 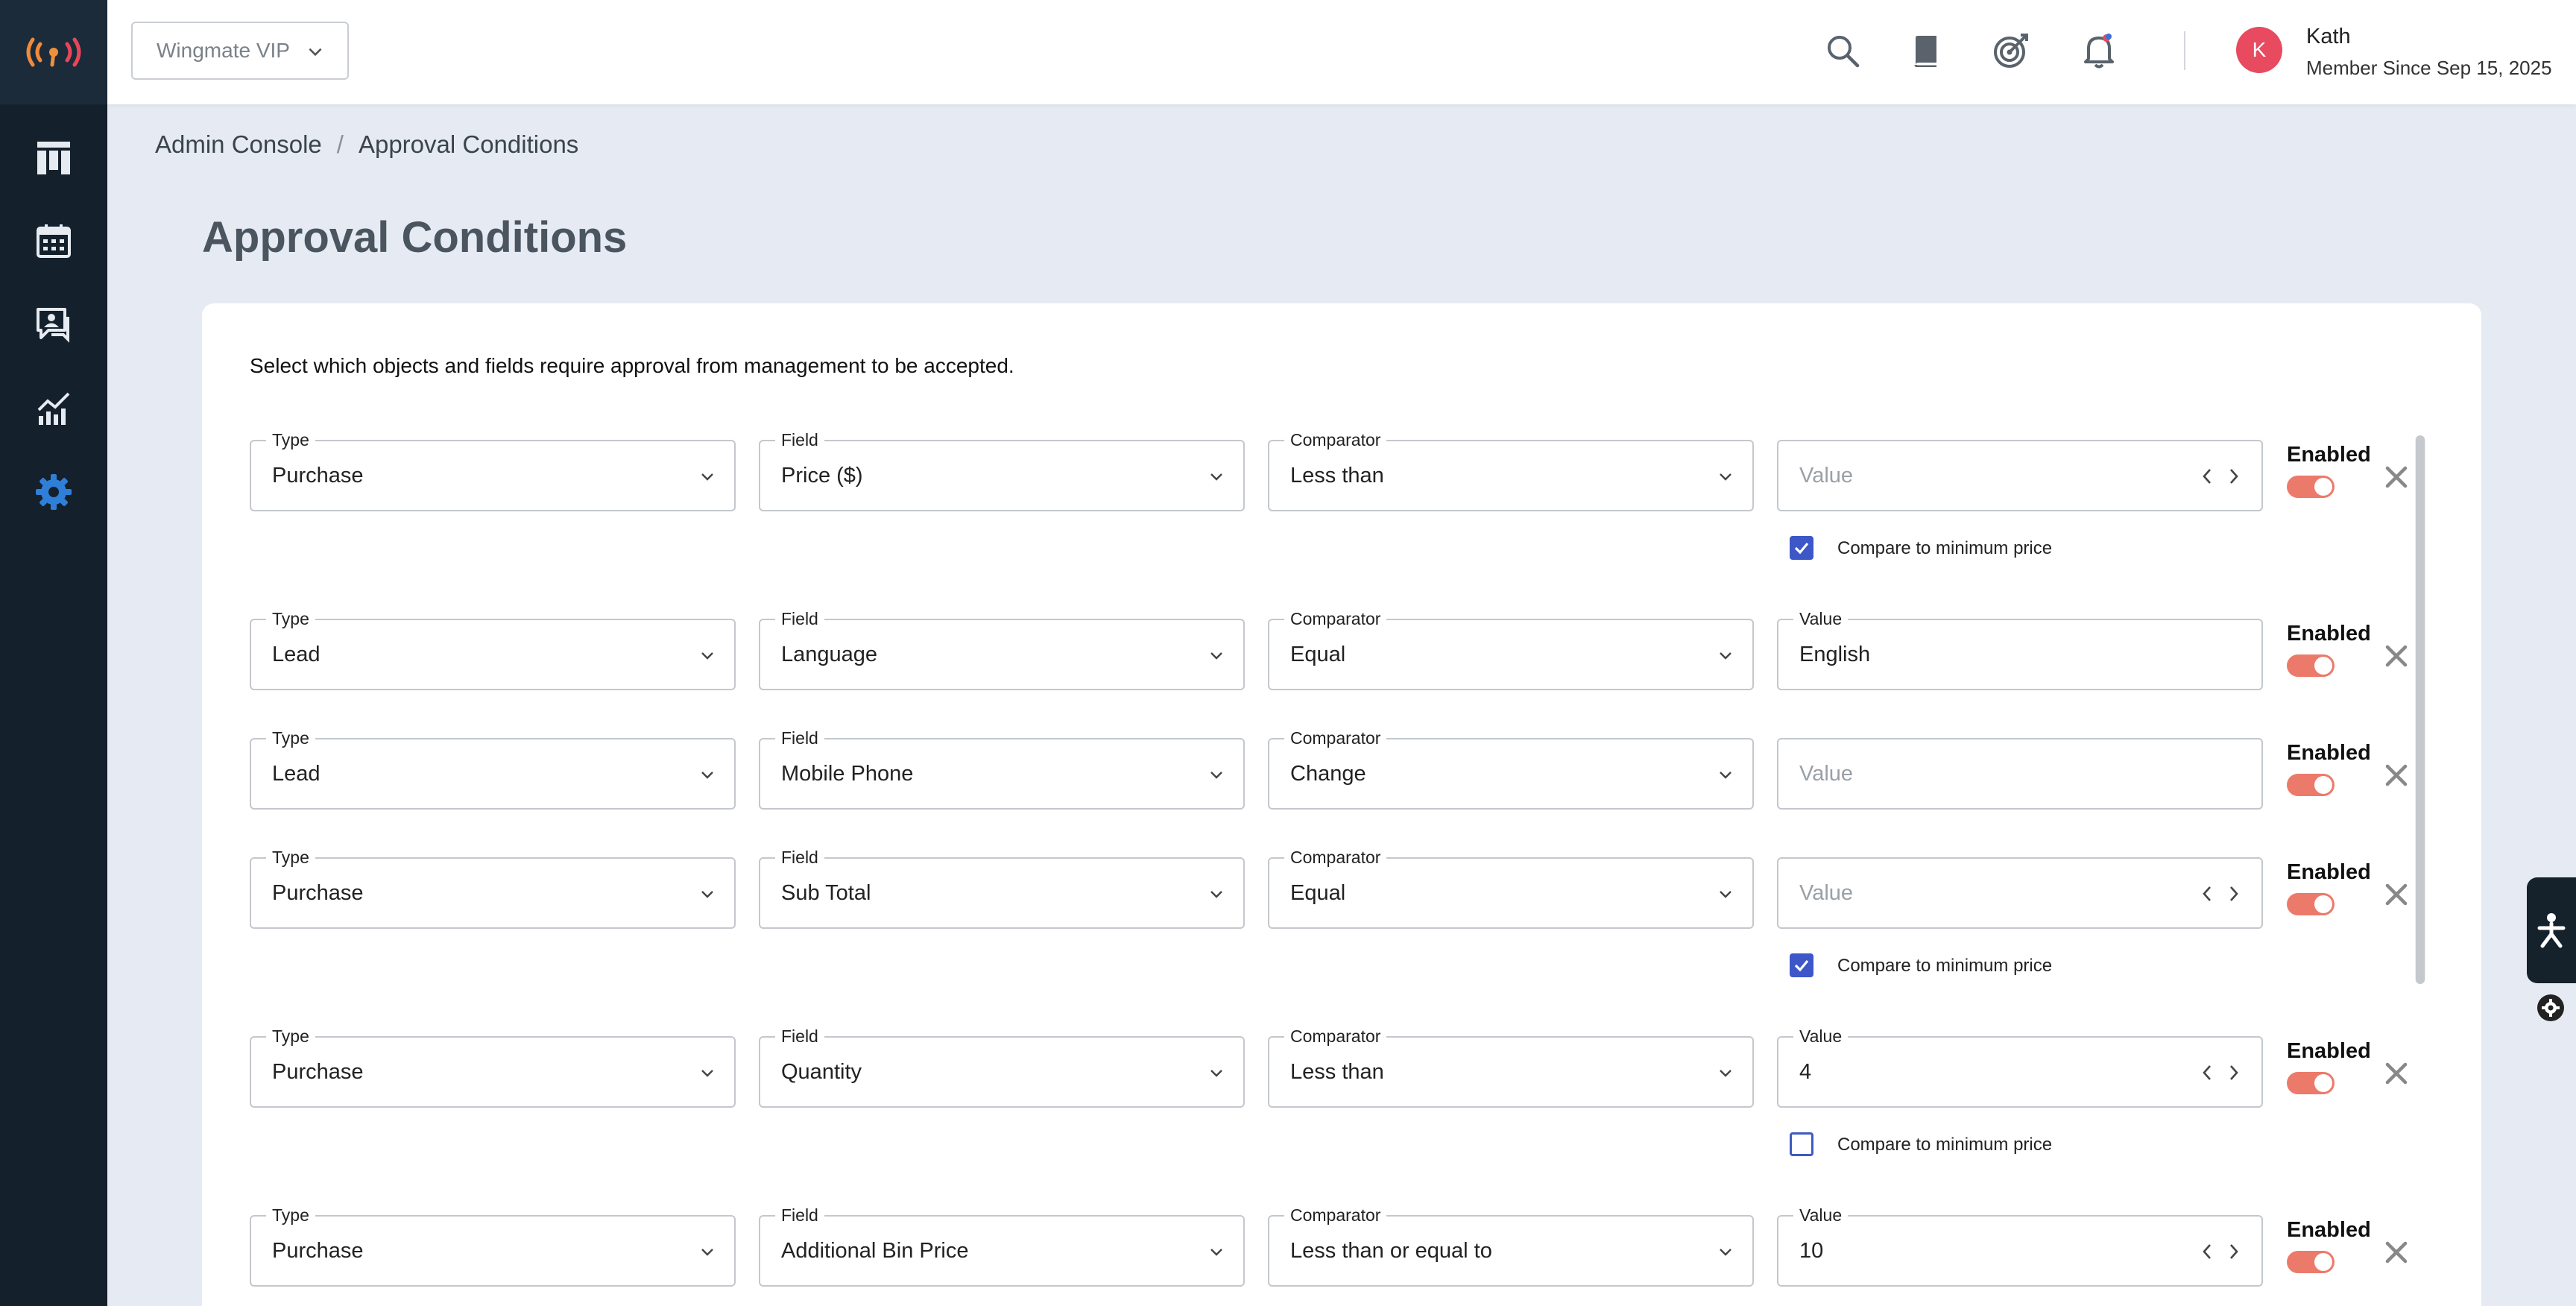 I want to click on accessibility-tab, so click(x=2551, y=930).